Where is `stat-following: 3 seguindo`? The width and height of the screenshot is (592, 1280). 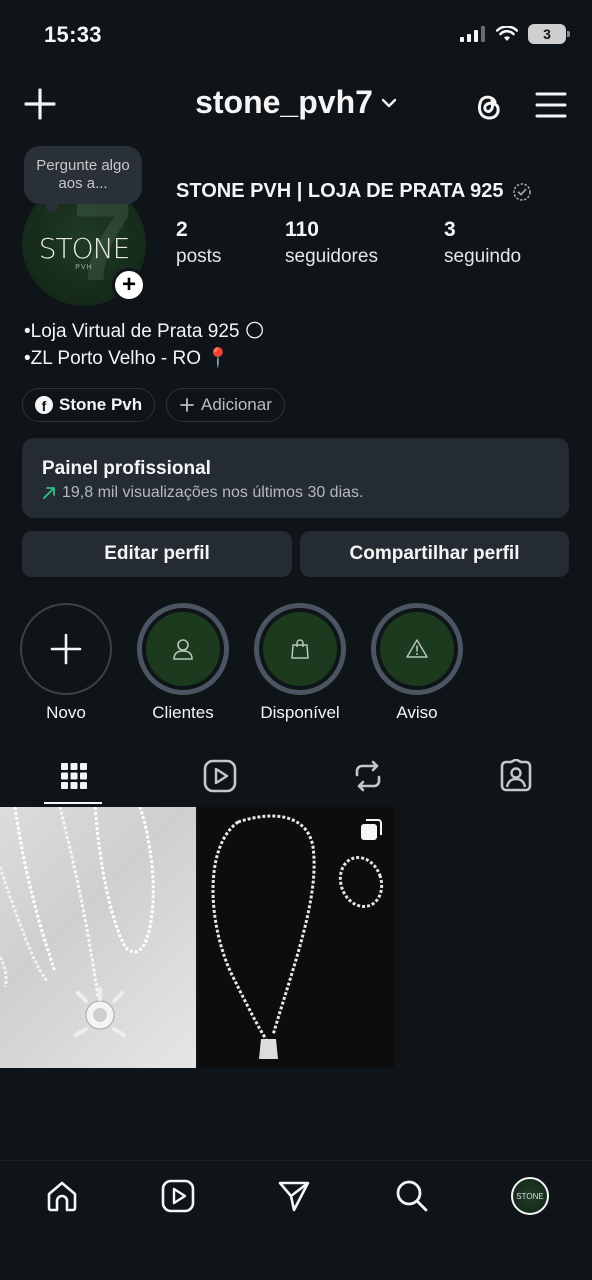 stat-following: 3 seguindo is located at coordinates (482, 243).